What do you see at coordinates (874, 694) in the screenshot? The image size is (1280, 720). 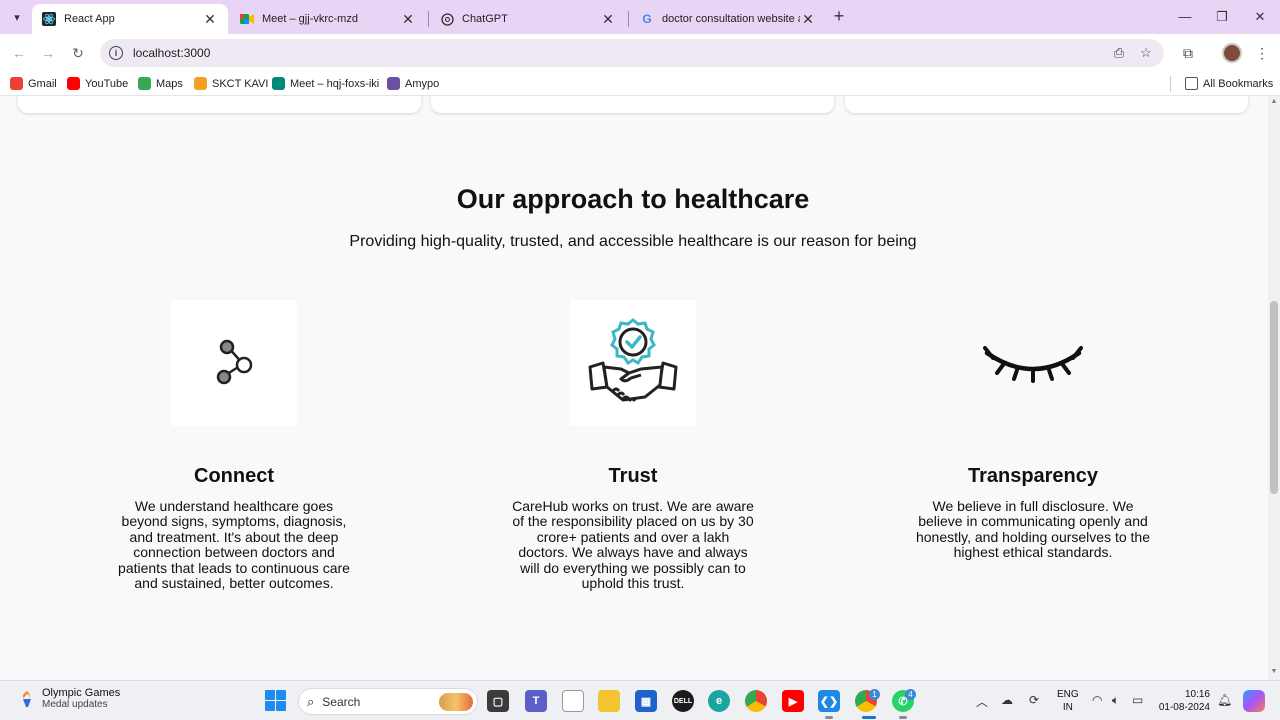 I see `chrome-profile-badge: 1` at bounding box center [874, 694].